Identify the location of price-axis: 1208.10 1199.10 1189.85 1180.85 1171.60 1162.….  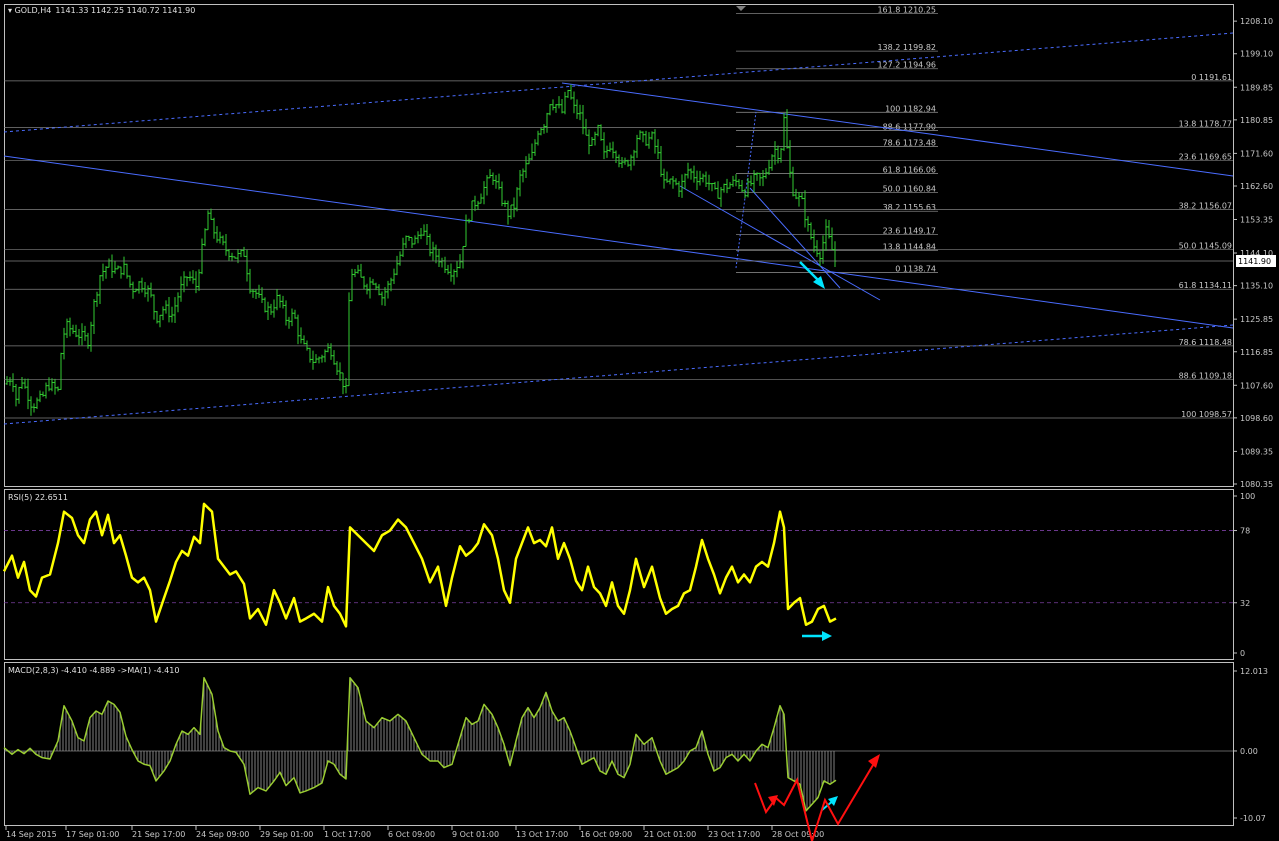
(1253, 253).